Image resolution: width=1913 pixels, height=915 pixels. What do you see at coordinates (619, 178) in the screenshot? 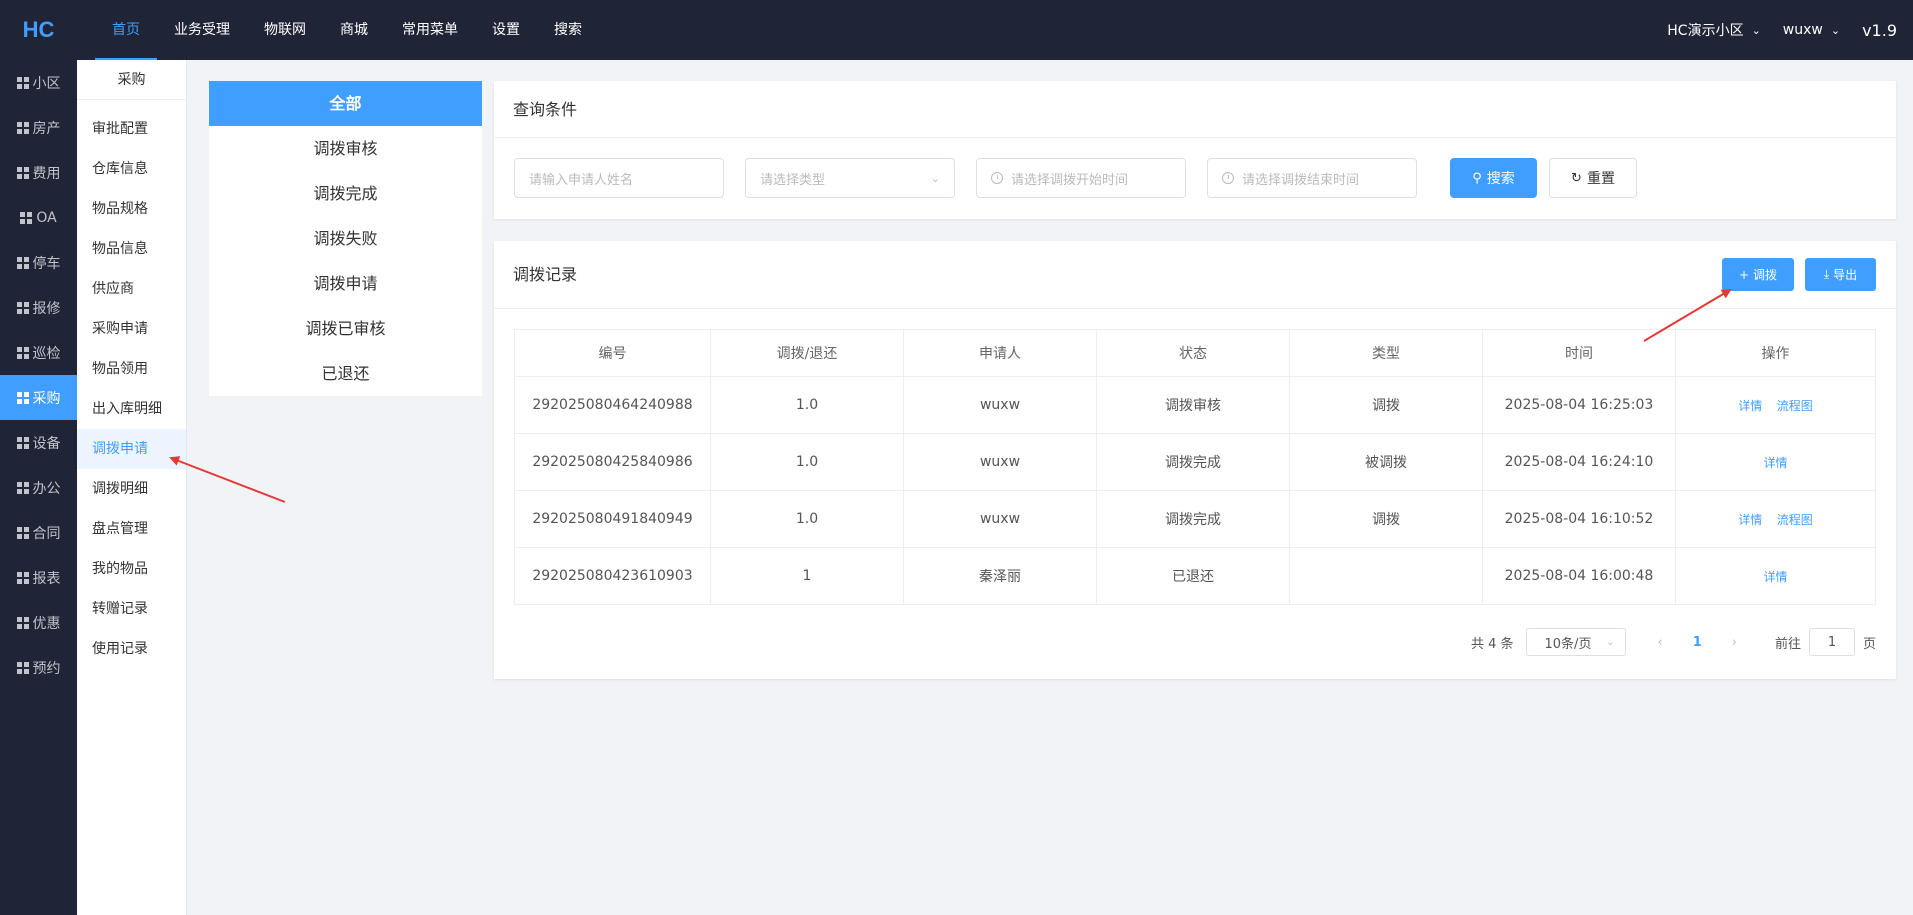
I see `applicant-name-input: 请输入申请人姓名` at bounding box center [619, 178].